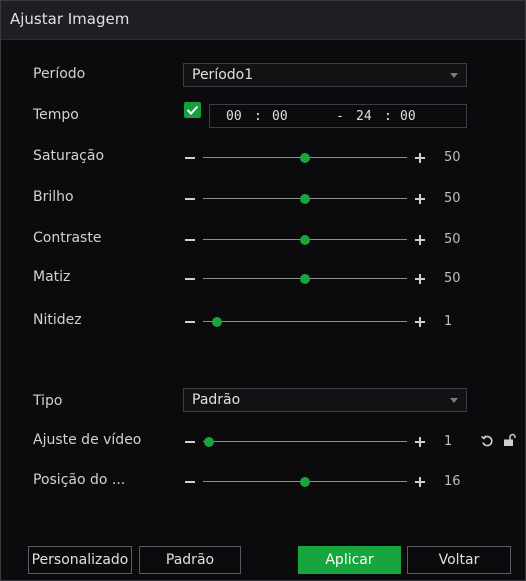 The image size is (526, 581). What do you see at coordinates (280, 116) in the screenshot?
I see `start-minute: 00` at bounding box center [280, 116].